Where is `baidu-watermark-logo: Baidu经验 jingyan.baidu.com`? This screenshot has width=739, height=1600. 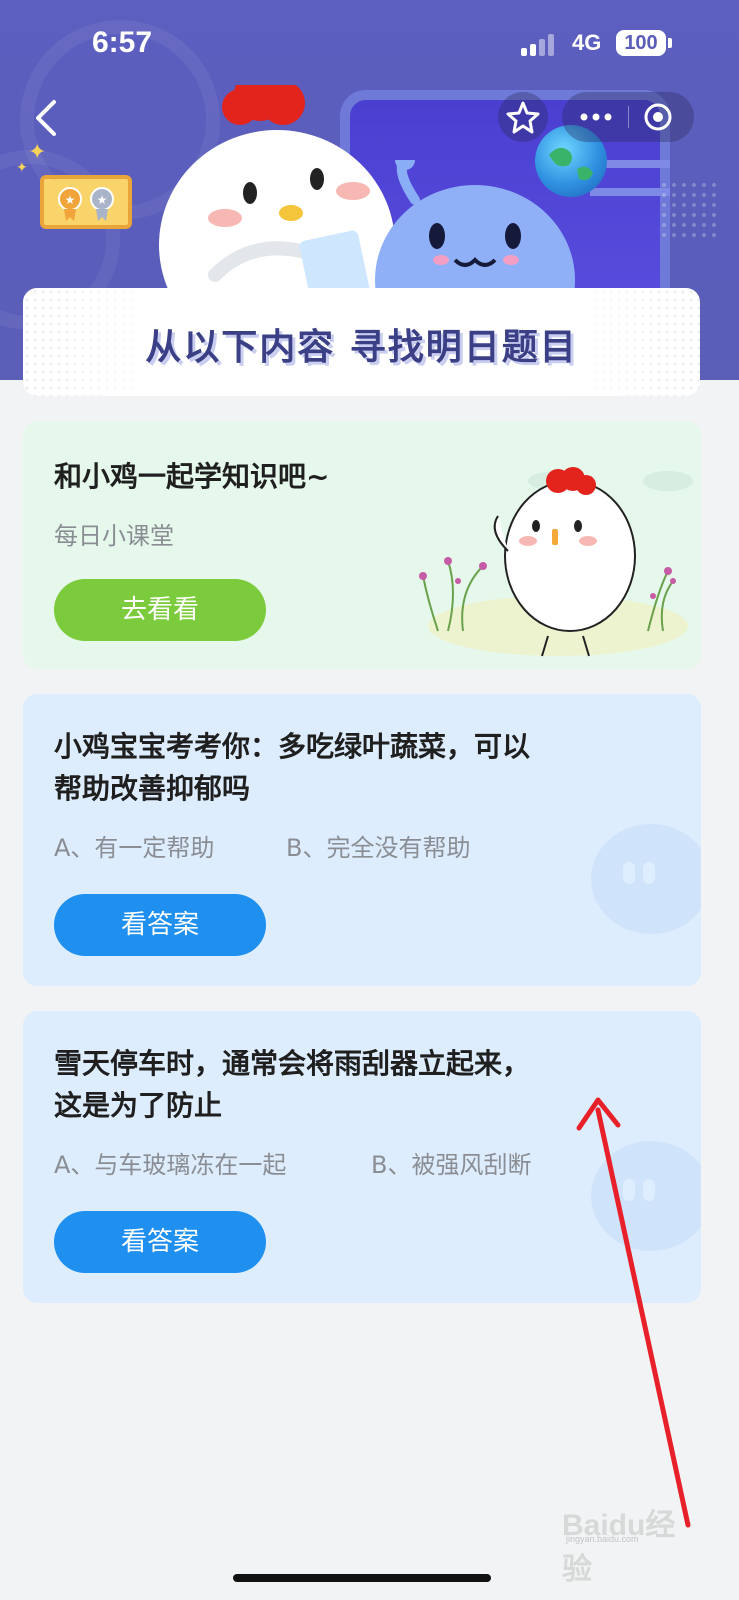 baidu-watermark-logo: Baidu经验 jingyan.baidu.com is located at coordinates (627, 1543).